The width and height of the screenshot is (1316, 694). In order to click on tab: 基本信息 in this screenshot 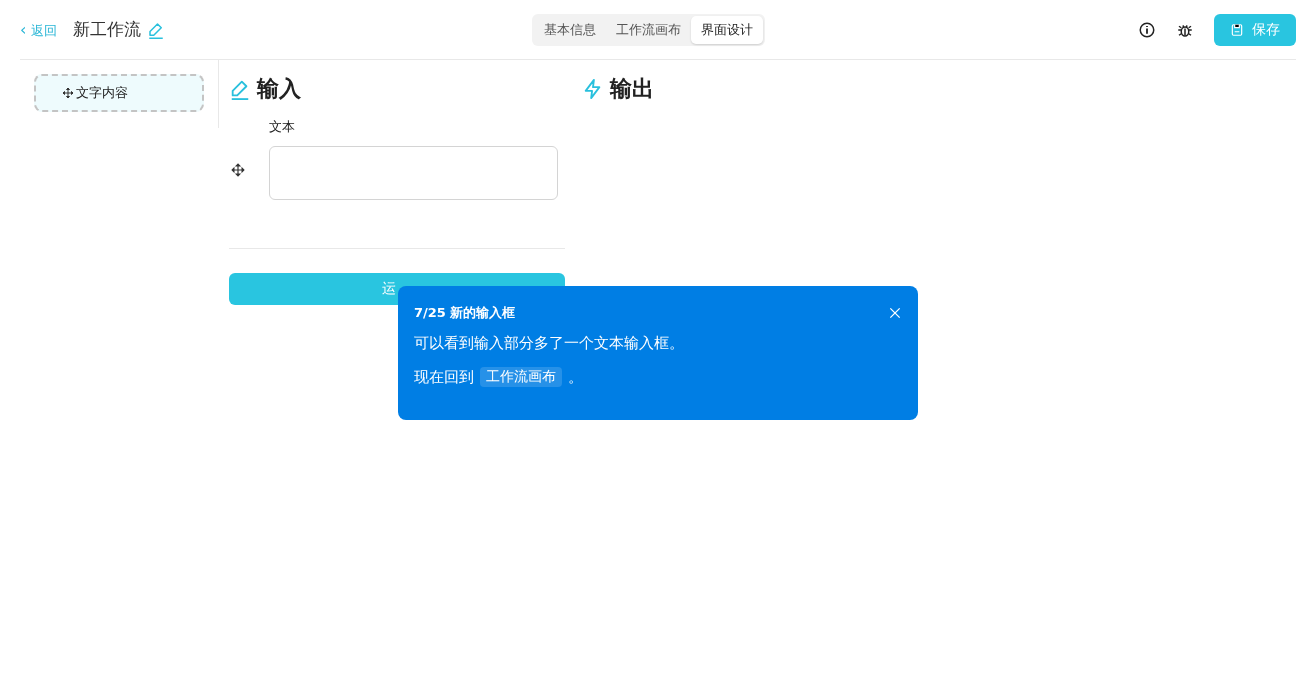, I will do `click(570, 30)`.